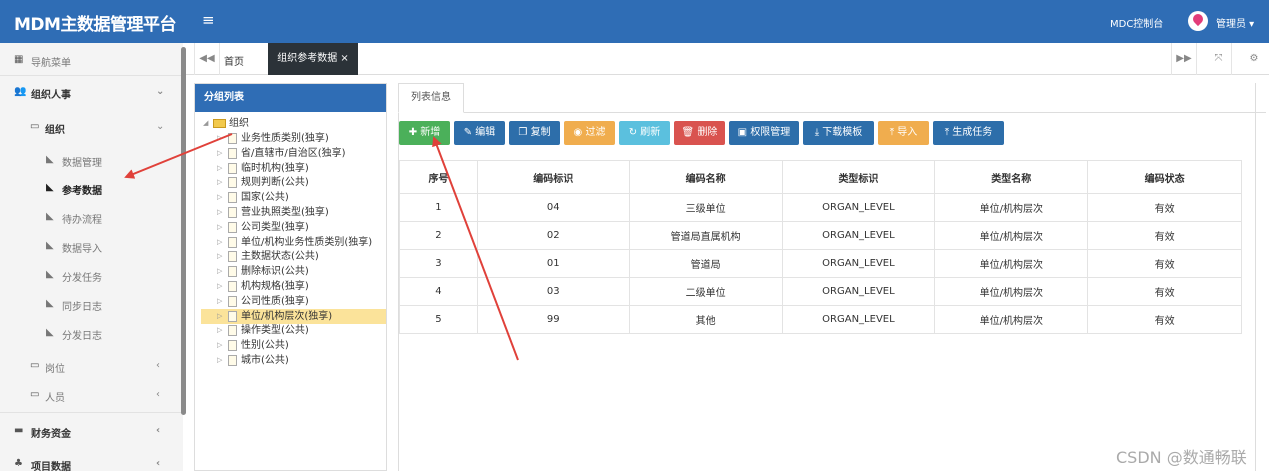 This screenshot has width=1269, height=473. Describe the element at coordinates (313, 59) in the screenshot. I see `tab-active: 组织参考数据 ×` at that location.